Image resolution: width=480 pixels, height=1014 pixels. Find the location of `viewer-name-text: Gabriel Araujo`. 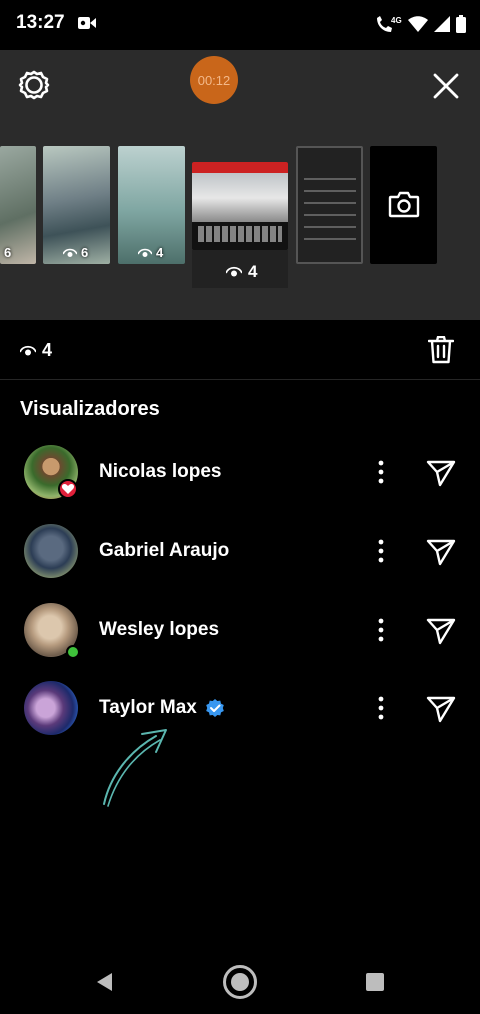

viewer-name-text: Gabriel Araujo is located at coordinates (164, 550).